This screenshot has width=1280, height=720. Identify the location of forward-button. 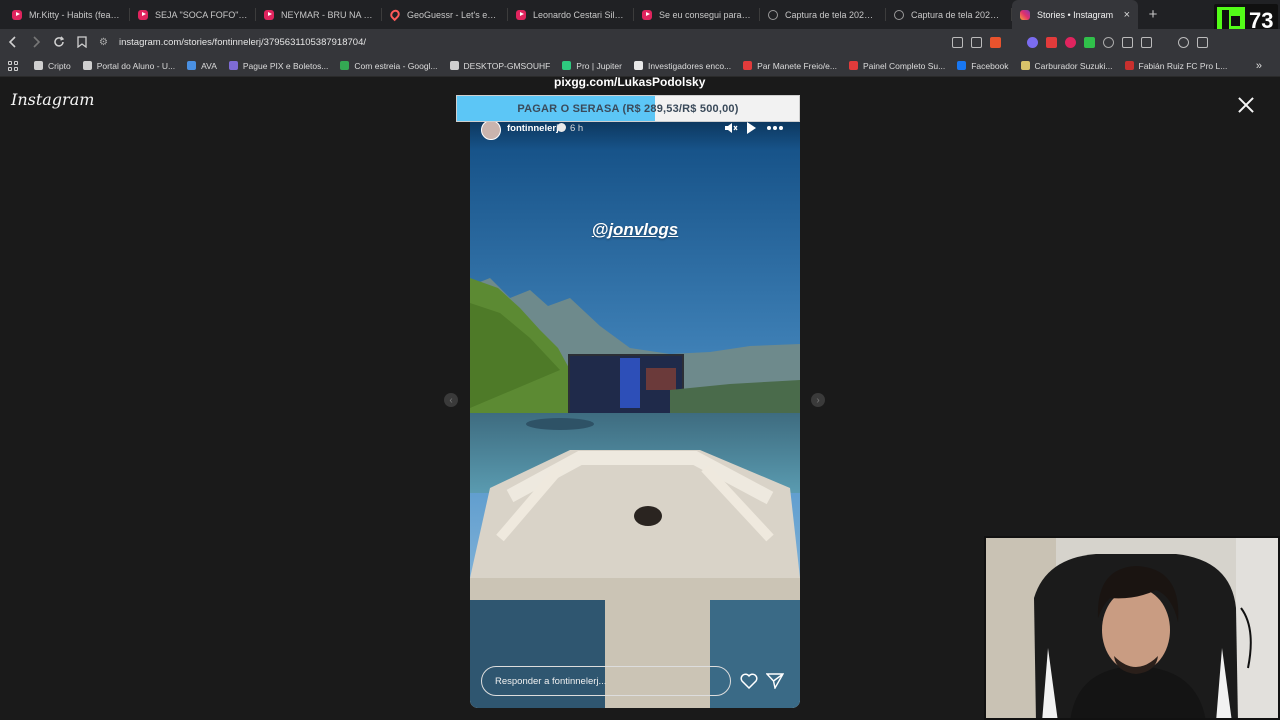
(36, 42).